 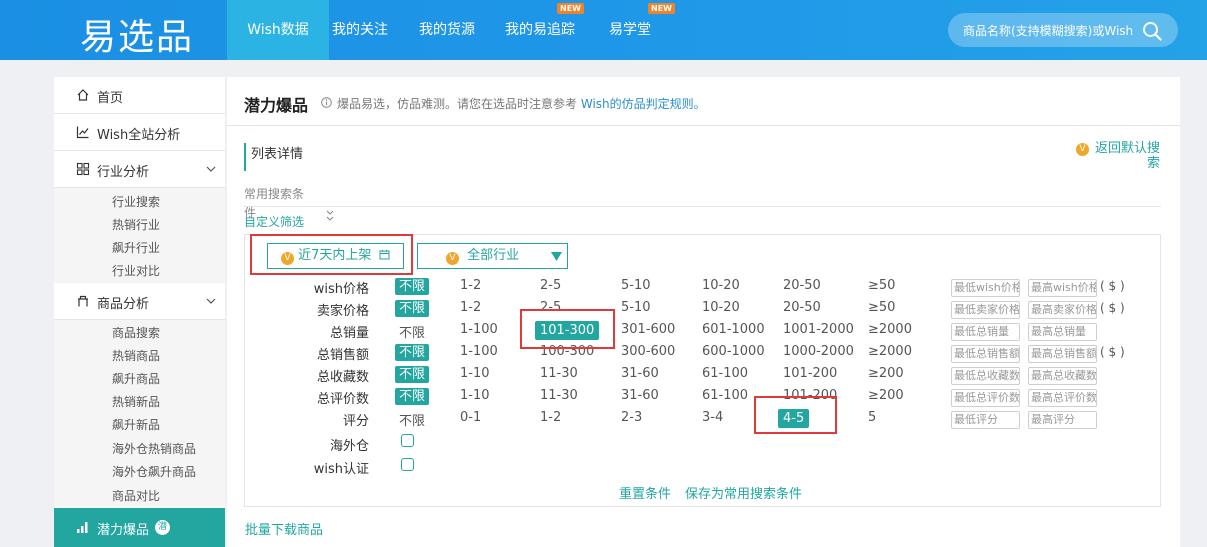 What do you see at coordinates (631, 417) in the screenshot?
I see `filter-option: 2-3` at bounding box center [631, 417].